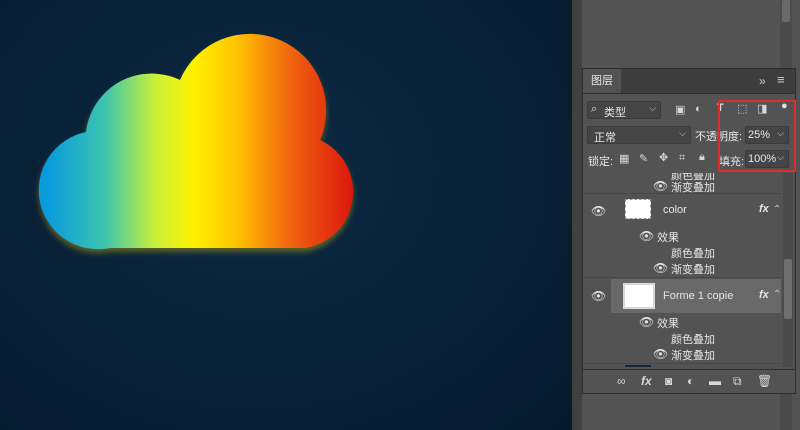 The height and width of the screenshot is (430, 800). What do you see at coordinates (737, 381) in the screenshot?
I see `new-layer-icon: ⧉` at bounding box center [737, 381].